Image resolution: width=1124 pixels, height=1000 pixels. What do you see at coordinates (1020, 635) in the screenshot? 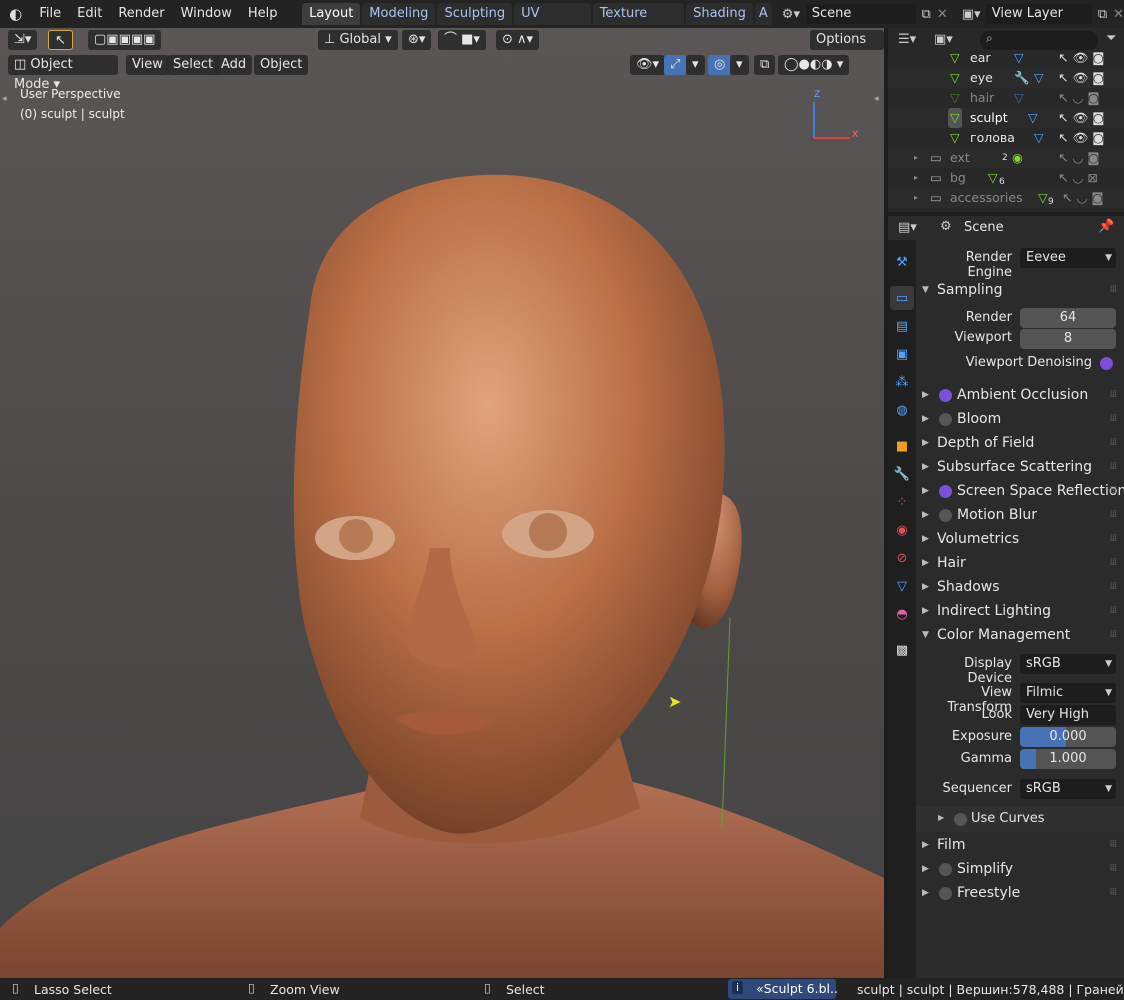
I see `panel-color-management: ▼ Color Management ⁞⁞⁞` at bounding box center [1020, 635].